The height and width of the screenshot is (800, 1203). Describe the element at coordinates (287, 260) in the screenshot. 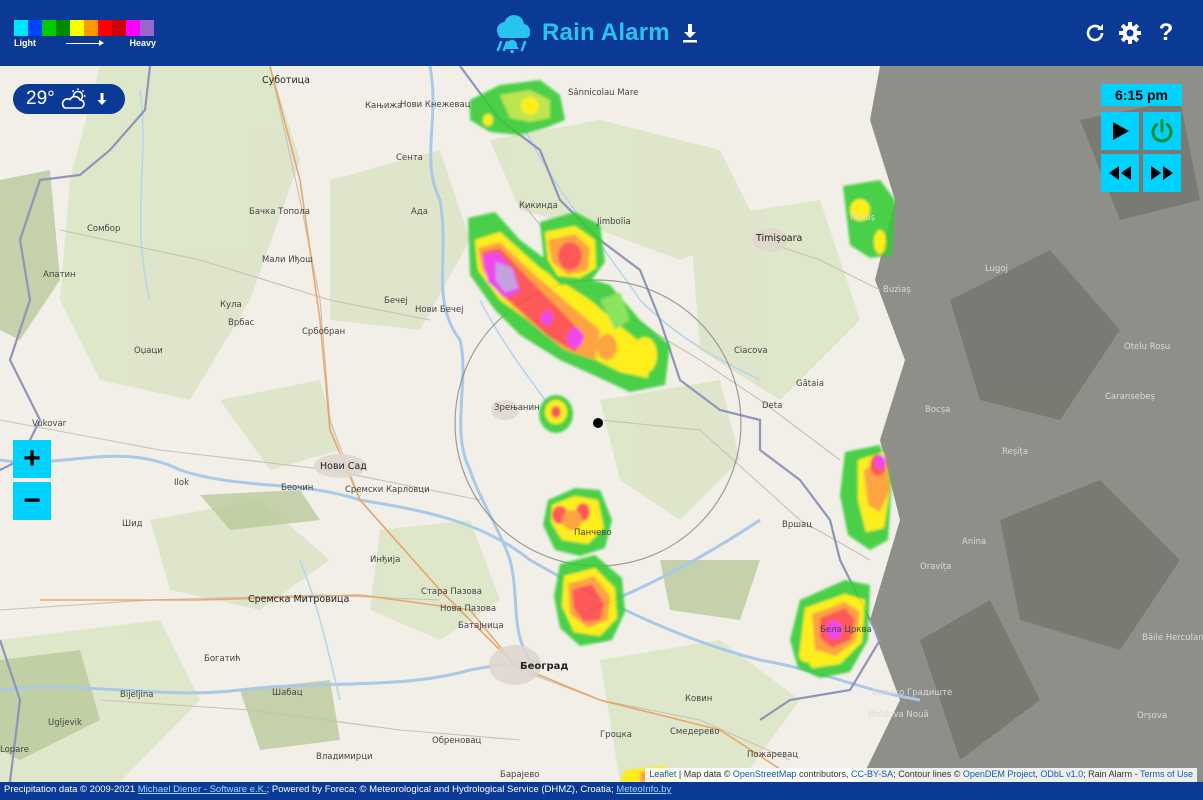

I see `map-place-label: Мали Иђош` at that location.